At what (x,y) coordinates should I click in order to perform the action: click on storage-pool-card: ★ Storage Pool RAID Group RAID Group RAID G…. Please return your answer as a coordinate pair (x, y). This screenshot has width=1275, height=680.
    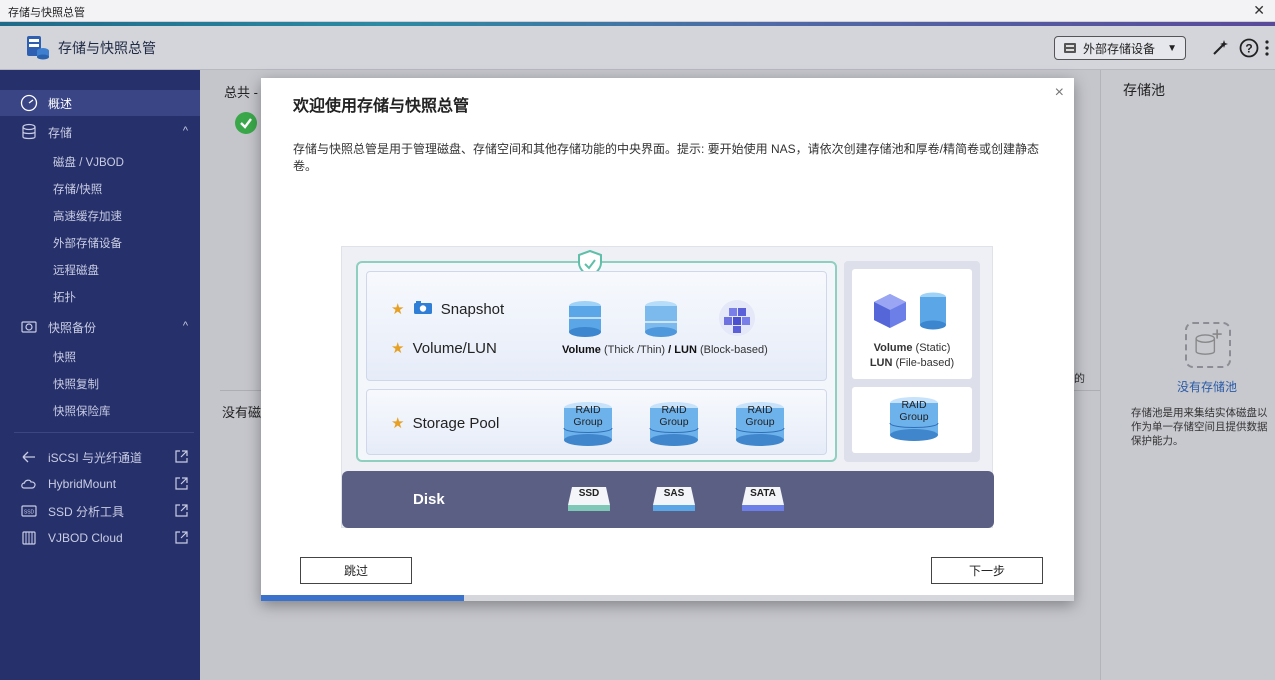
    Looking at the image, I should click on (596, 422).